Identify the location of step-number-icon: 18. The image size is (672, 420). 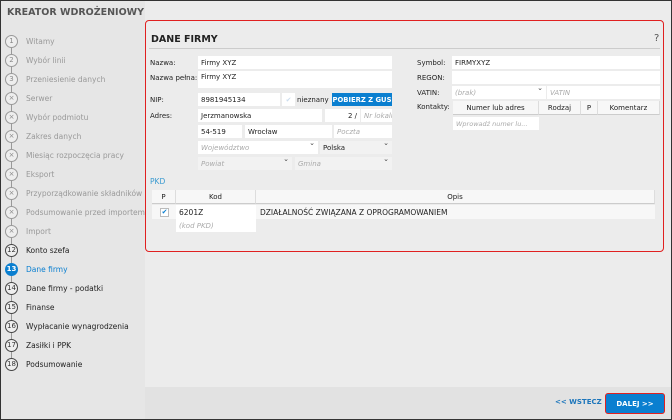
(11, 364).